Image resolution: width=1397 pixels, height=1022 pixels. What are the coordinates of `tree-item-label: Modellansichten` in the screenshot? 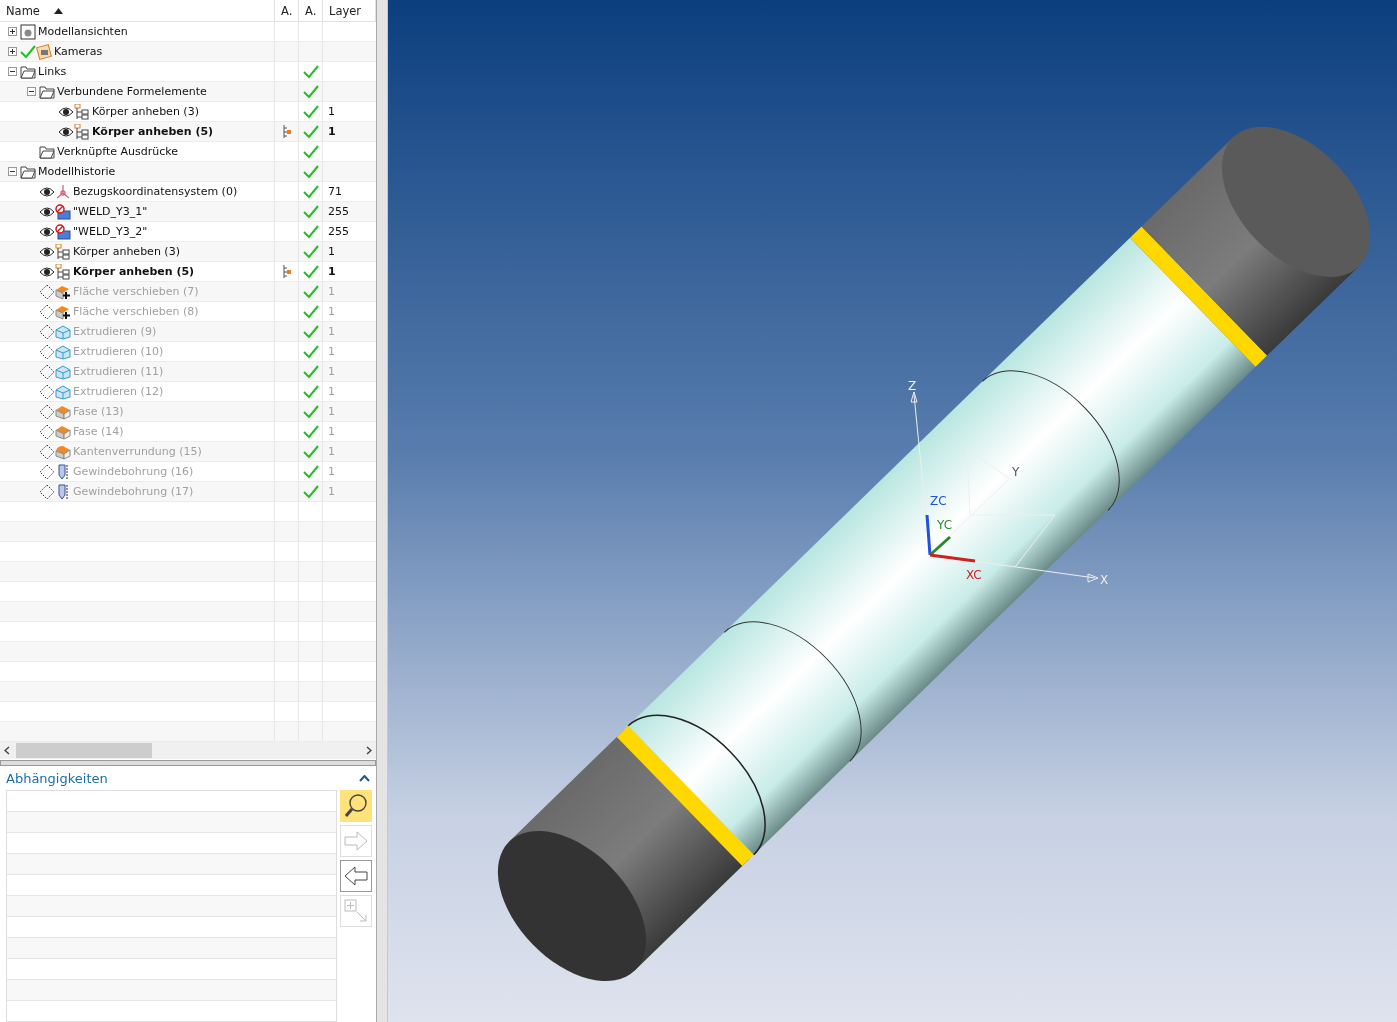 It's located at (83, 32).